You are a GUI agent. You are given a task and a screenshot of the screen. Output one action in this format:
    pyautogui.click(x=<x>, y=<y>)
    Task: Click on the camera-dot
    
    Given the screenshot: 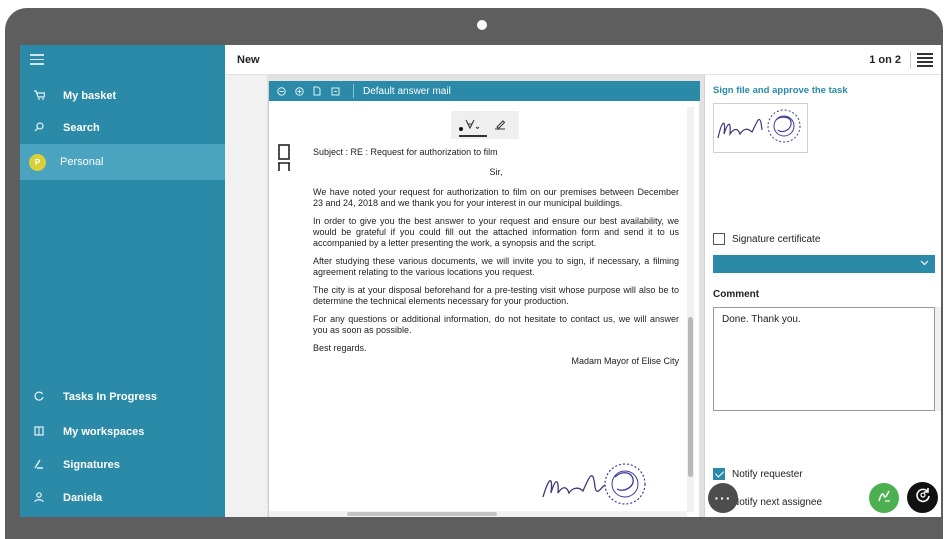 What is the action you would take?
    pyautogui.click(x=482, y=25)
    